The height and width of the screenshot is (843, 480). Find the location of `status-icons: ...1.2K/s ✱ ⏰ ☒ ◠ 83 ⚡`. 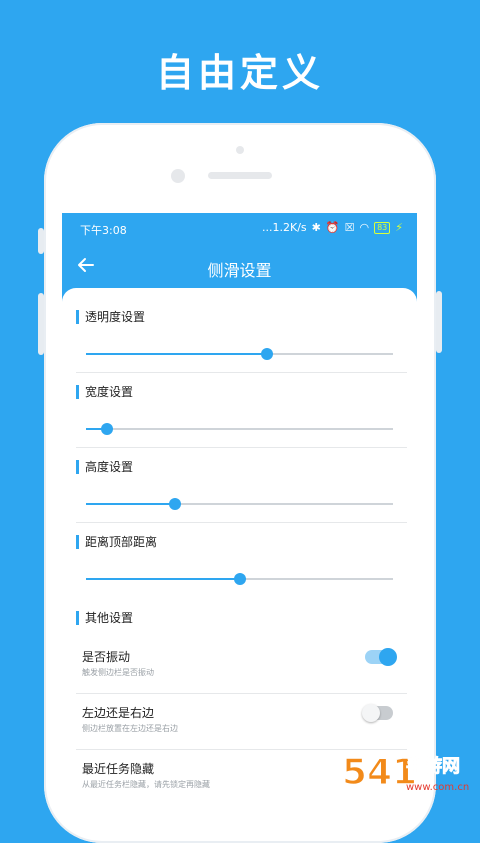

status-icons: ...1.2K/s ✱ ⏰ ☒ ◠ 83 ⚡ is located at coordinates (332, 227).